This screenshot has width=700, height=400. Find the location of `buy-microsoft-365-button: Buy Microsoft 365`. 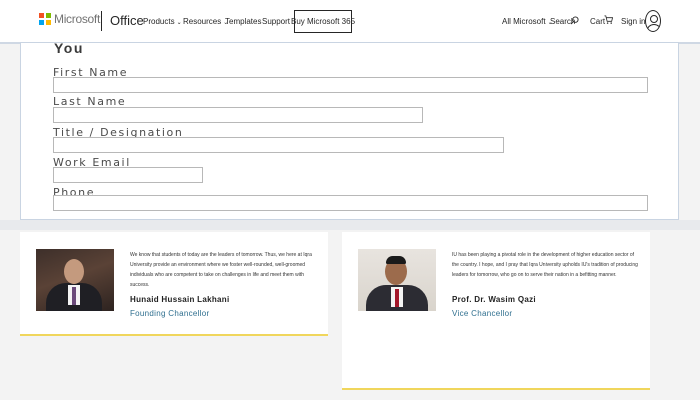

buy-microsoft-365-button: Buy Microsoft 365 is located at coordinates (323, 21).